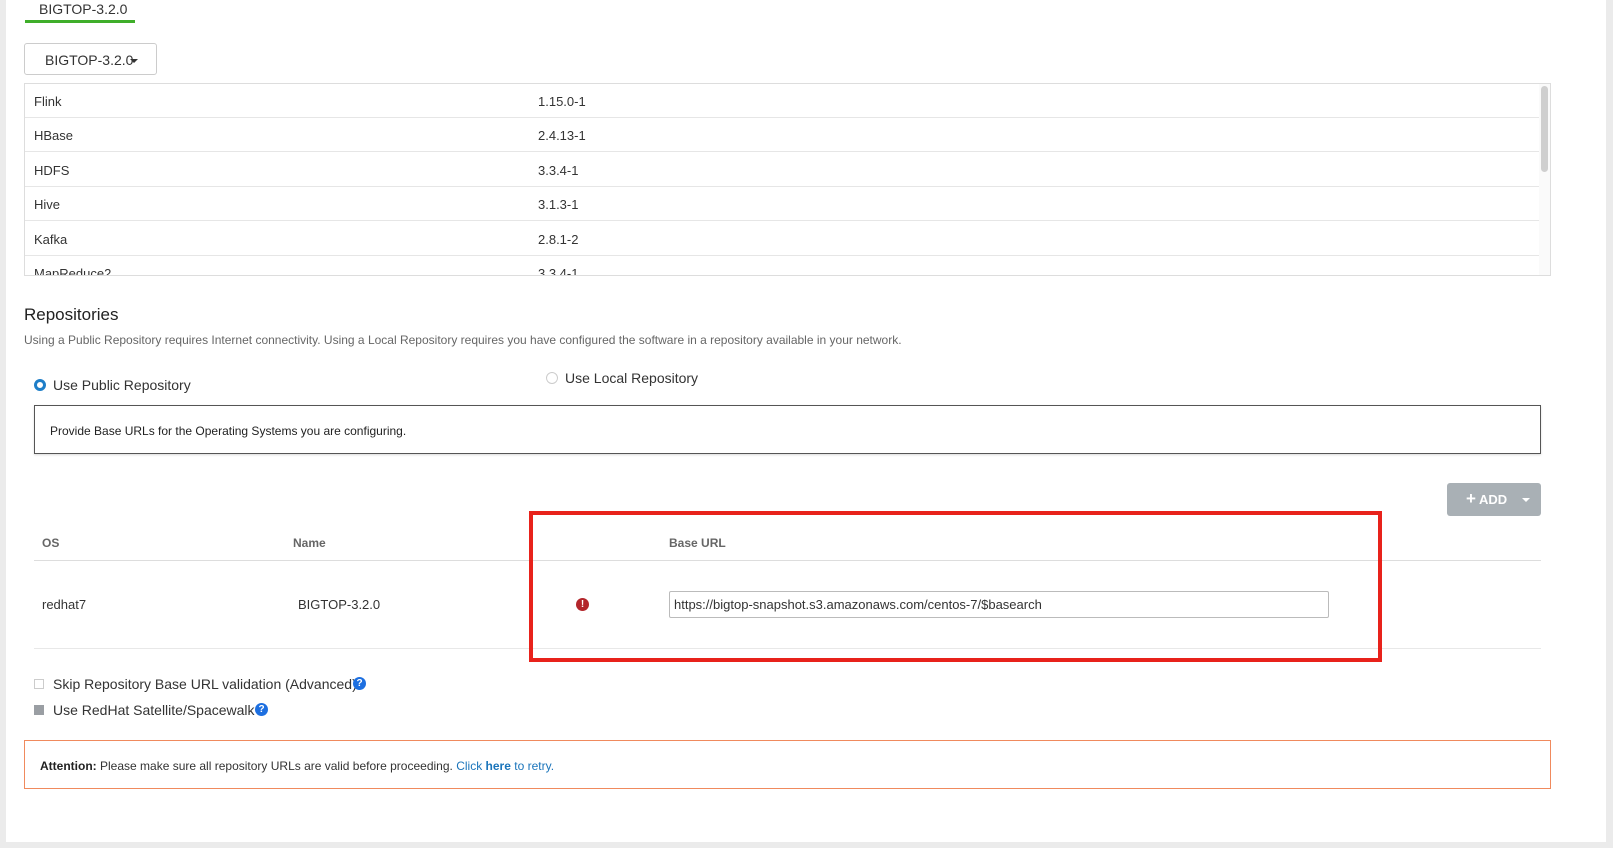 This screenshot has width=1613, height=848. I want to click on satellite-label: Use RedHat Satellite/Spacewalk, so click(154, 710).